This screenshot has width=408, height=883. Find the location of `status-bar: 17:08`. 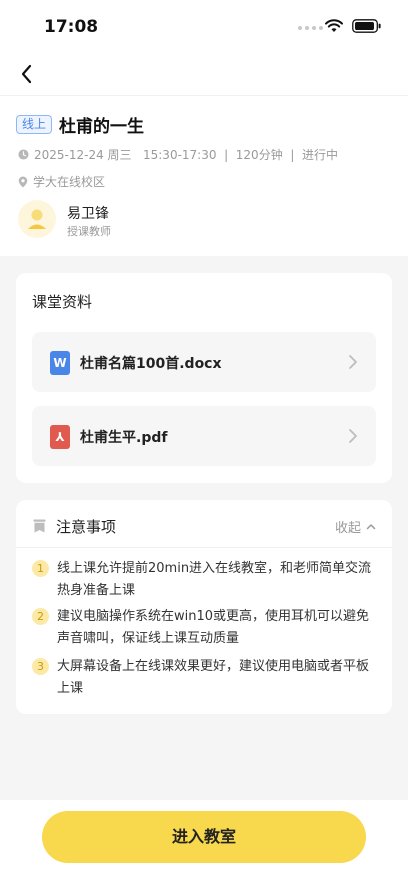

status-bar: 17:08 is located at coordinates (204, 27).